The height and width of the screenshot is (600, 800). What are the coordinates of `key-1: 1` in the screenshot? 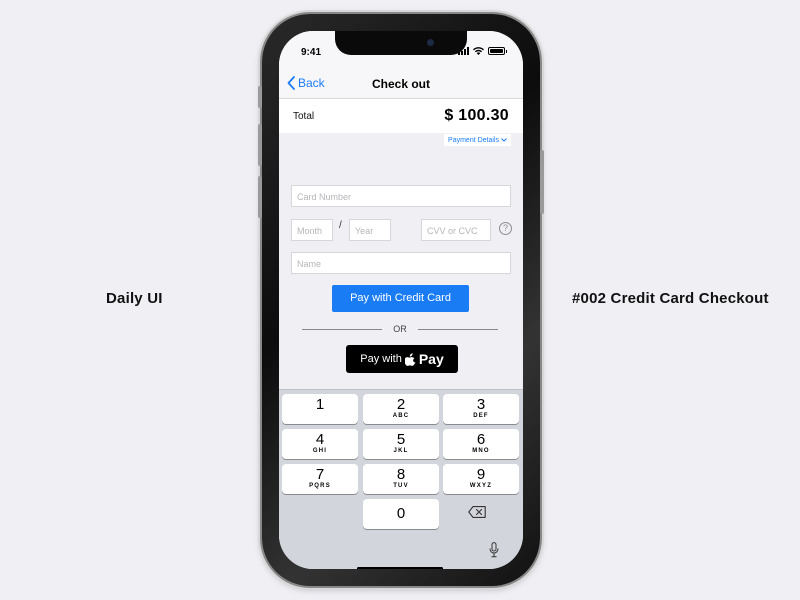 It's located at (320, 409).